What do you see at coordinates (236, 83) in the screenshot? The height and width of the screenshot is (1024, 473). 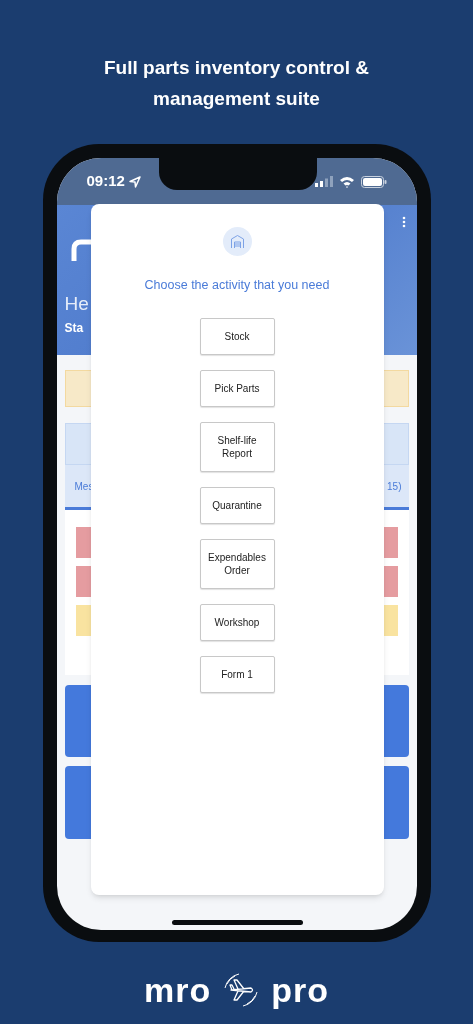 I see `headline: Full parts inventory control & management suite` at bounding box center [236, 83].